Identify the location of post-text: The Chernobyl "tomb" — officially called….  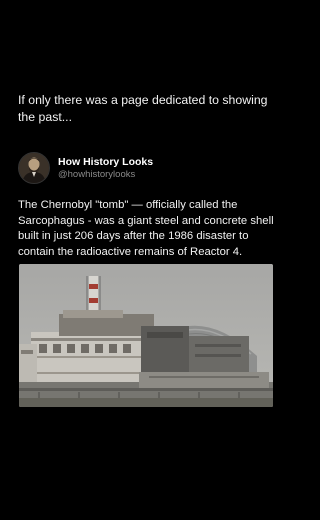
(146, 228).